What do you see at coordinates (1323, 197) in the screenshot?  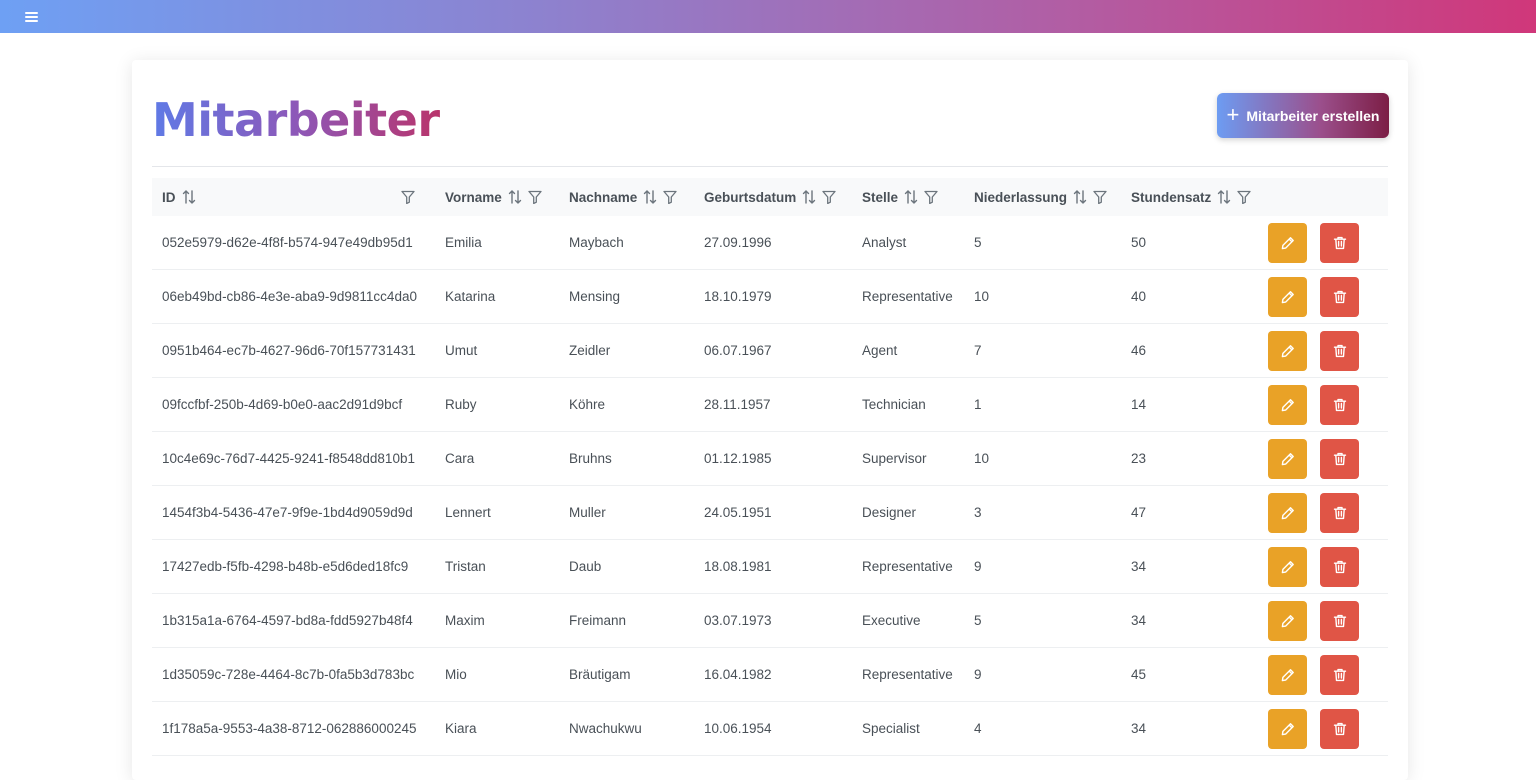 I see `column-header-actions` at bounding box center [1323, 197].